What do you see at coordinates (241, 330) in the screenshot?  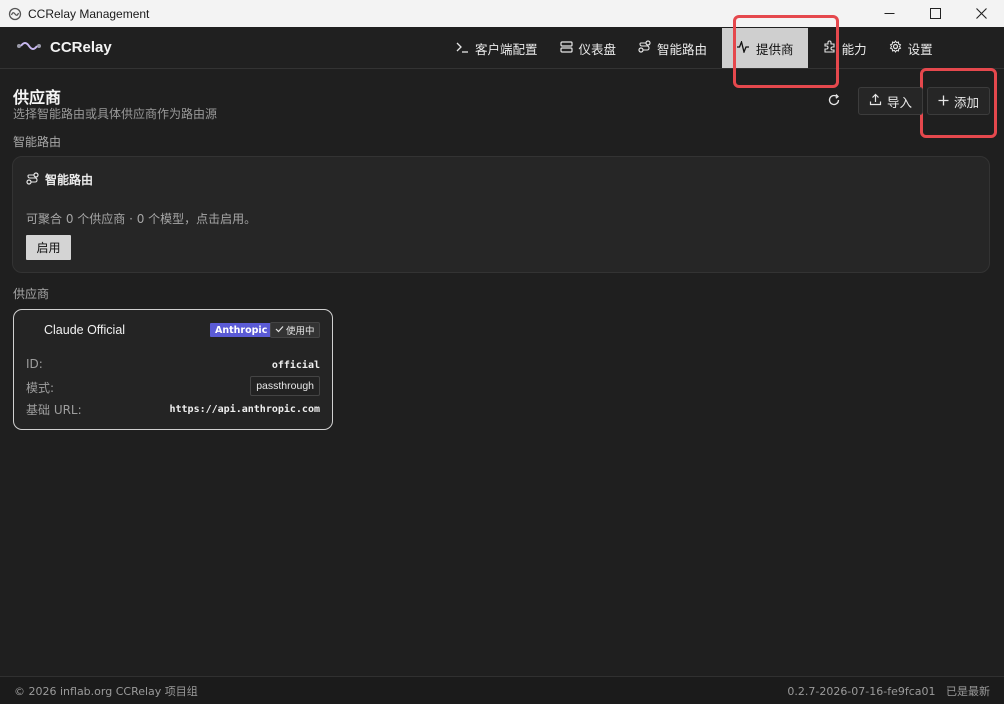 I see `provider-type-badge: Anthropic` at bounding box center [241, 330].